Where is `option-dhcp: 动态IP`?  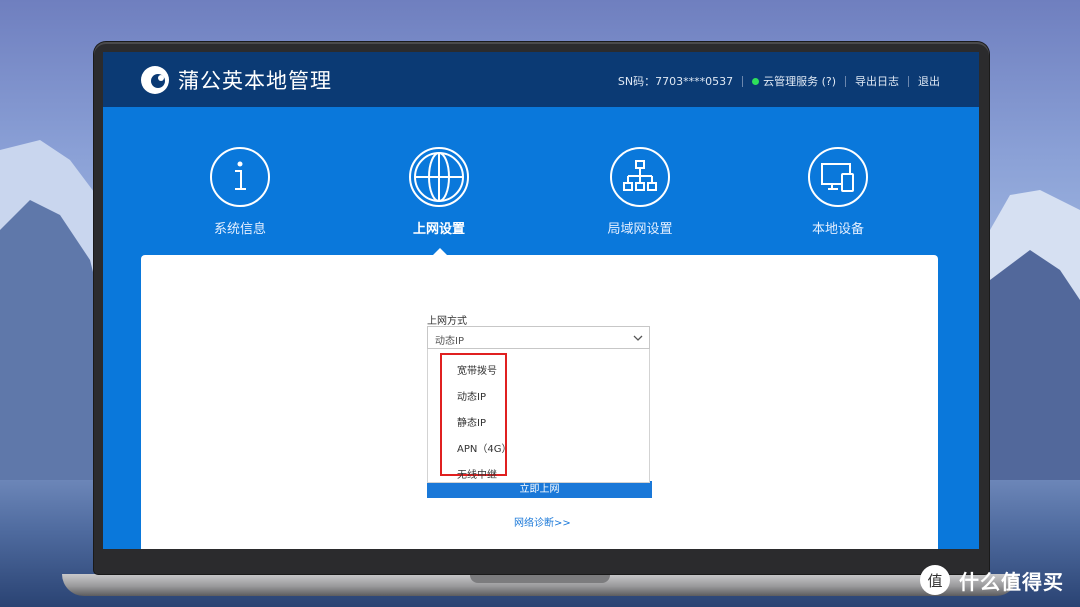
option-dhcp: 动态IP is located at coordinates (471, 395).